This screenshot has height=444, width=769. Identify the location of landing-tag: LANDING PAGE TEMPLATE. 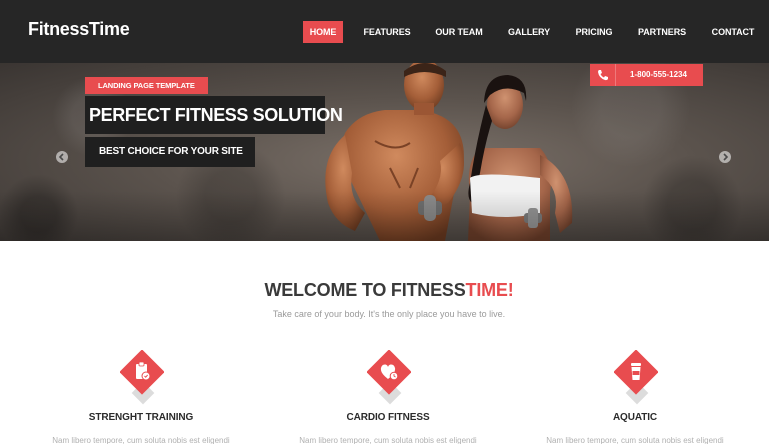
(146, 85).